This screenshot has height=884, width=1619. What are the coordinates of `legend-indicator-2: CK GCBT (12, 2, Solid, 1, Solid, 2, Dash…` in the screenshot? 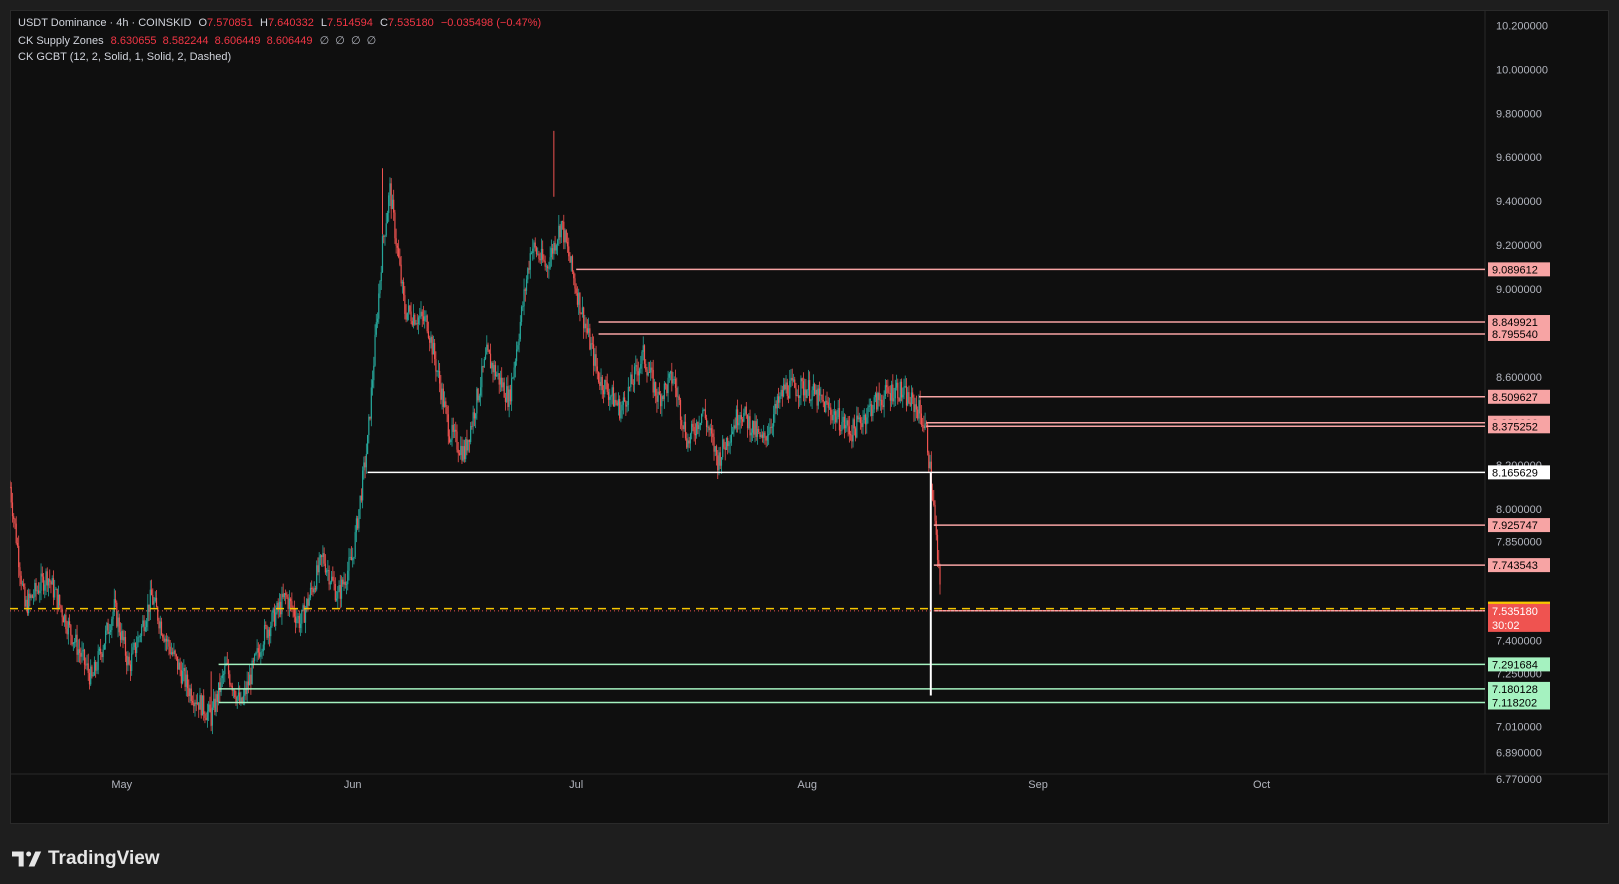 It's located at (126, 57).